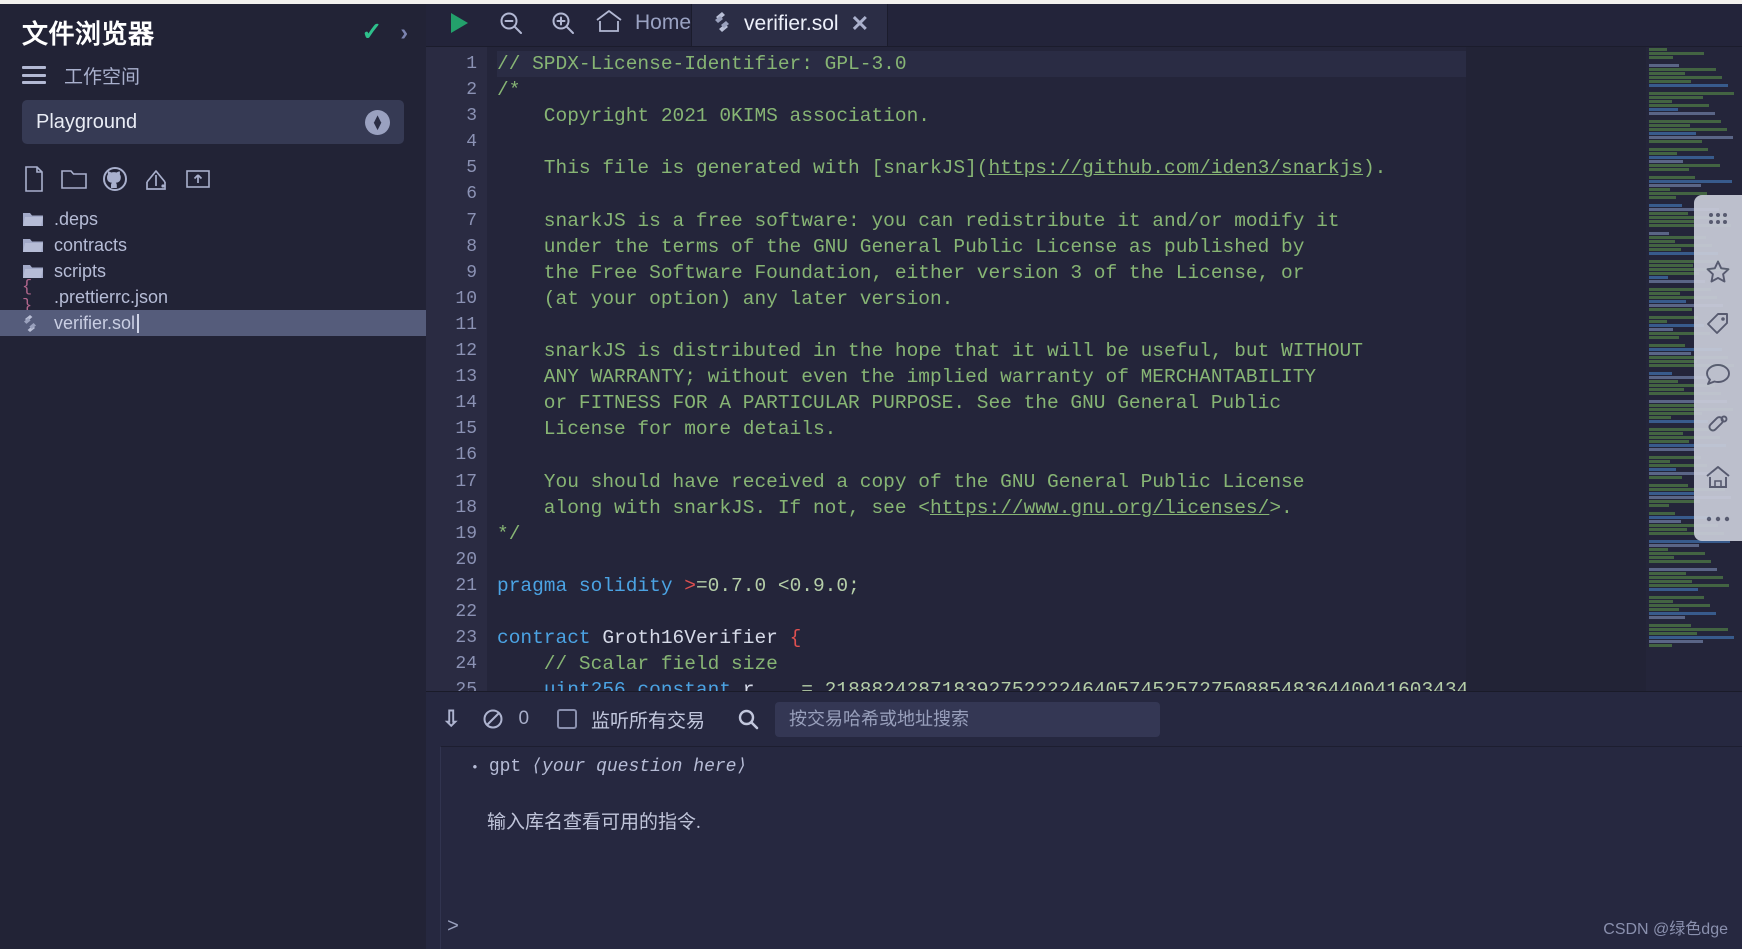  What do you see at coordinates (1718, 375) in the screenshot?
I see `chat-bubble-icon` at bounding box center [1718, 375].